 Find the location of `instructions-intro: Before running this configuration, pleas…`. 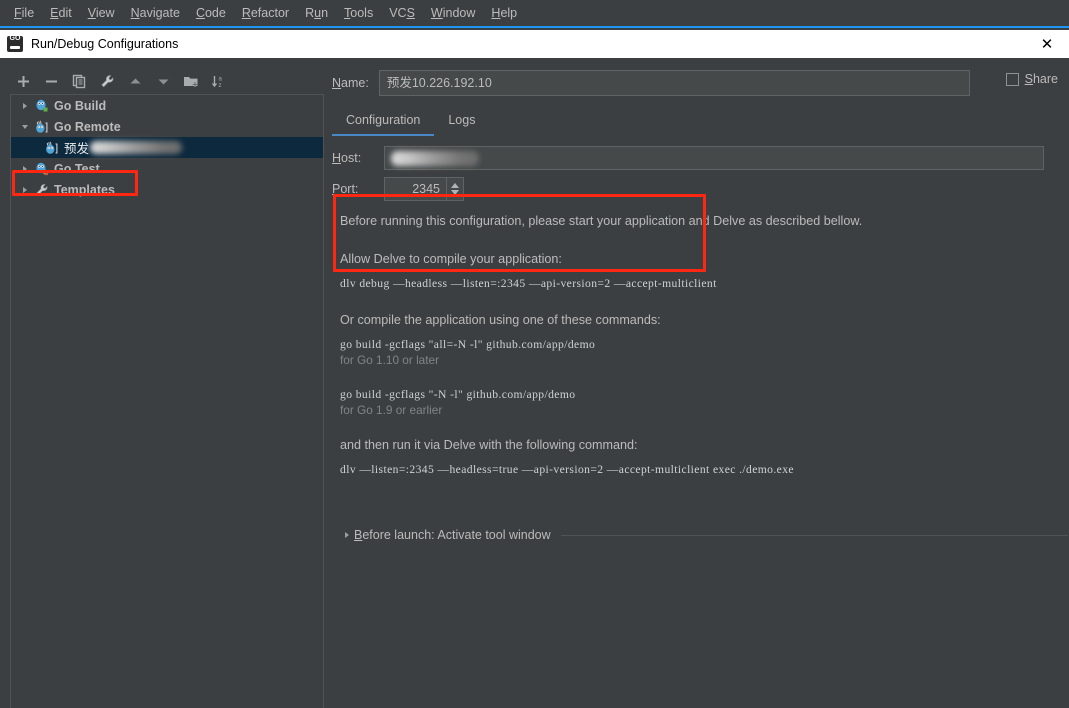

instructions-intro: Before running this configuration, pleas… is located at coordinates (601, 221).